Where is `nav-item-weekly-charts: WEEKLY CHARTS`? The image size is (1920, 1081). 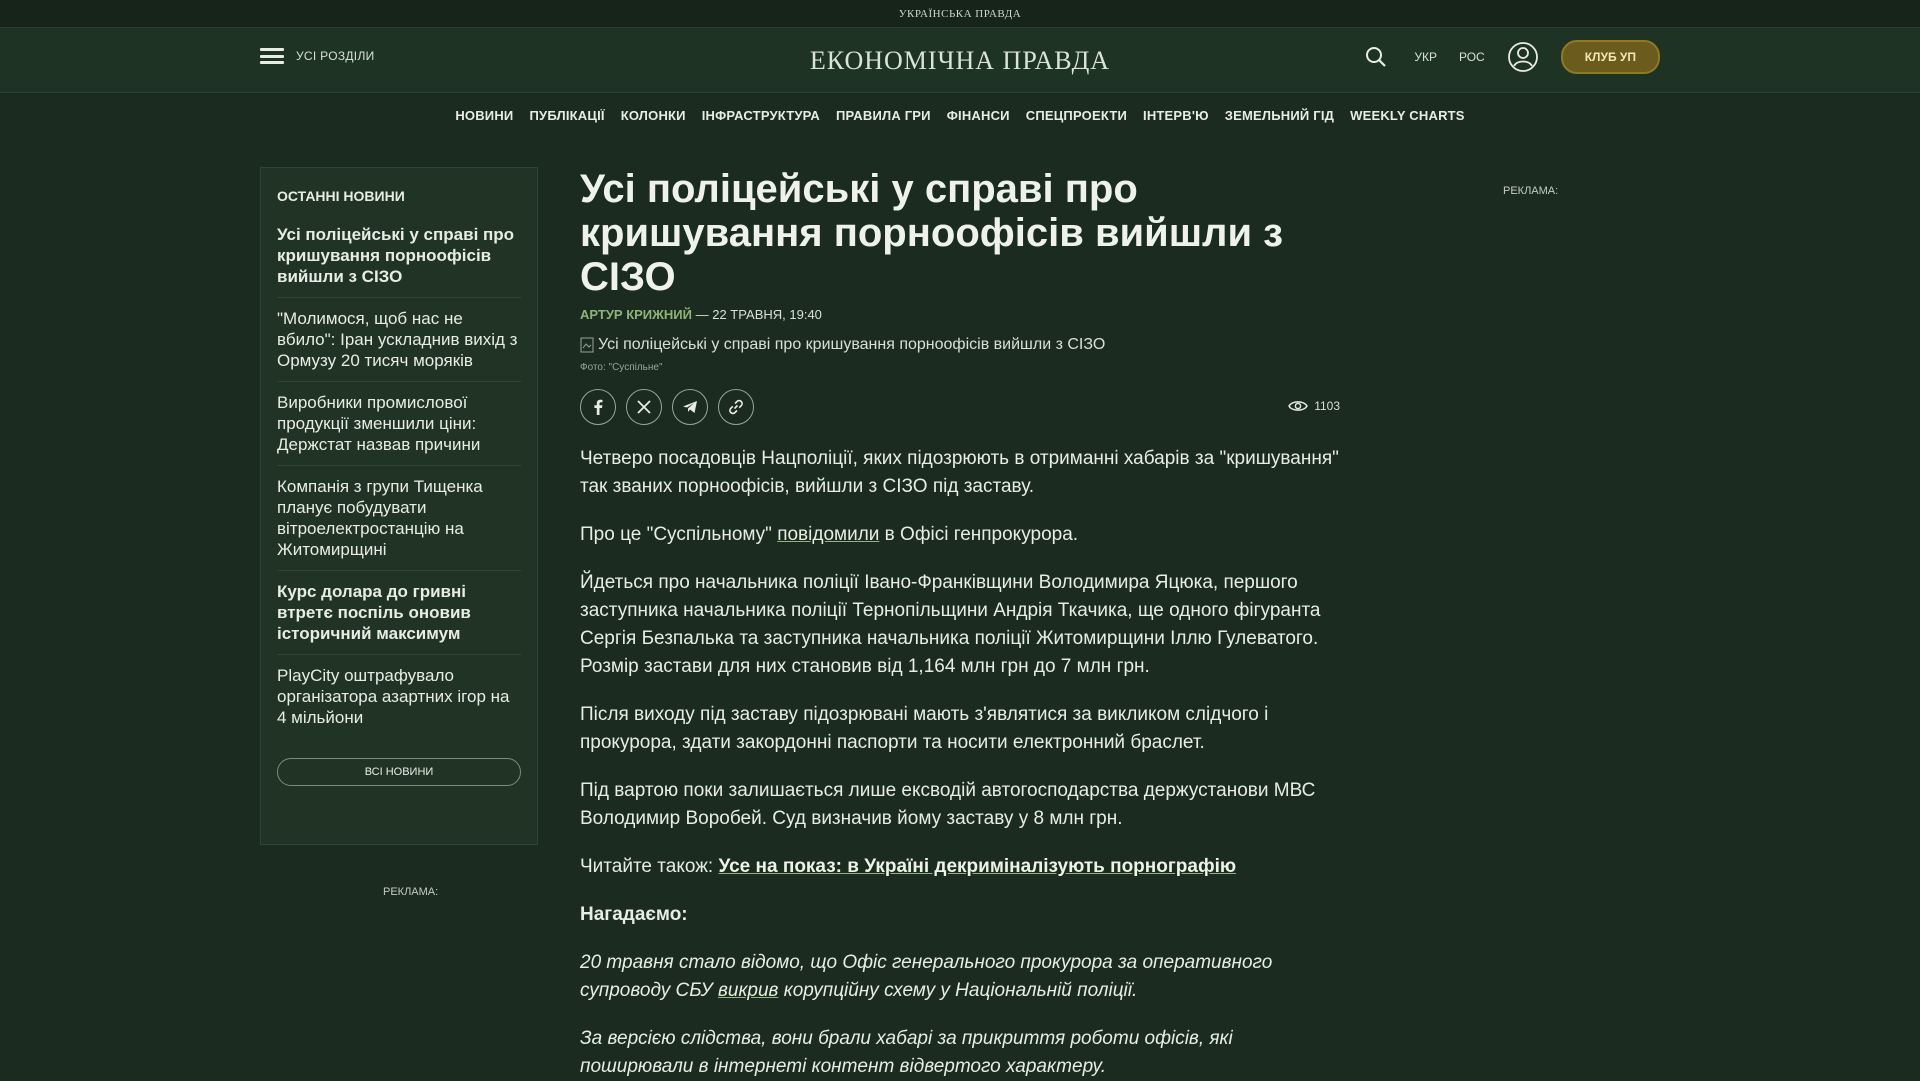
nav-item-weekly-charts: WEEKLY CHARTS is located at coordinates (1407, 115).